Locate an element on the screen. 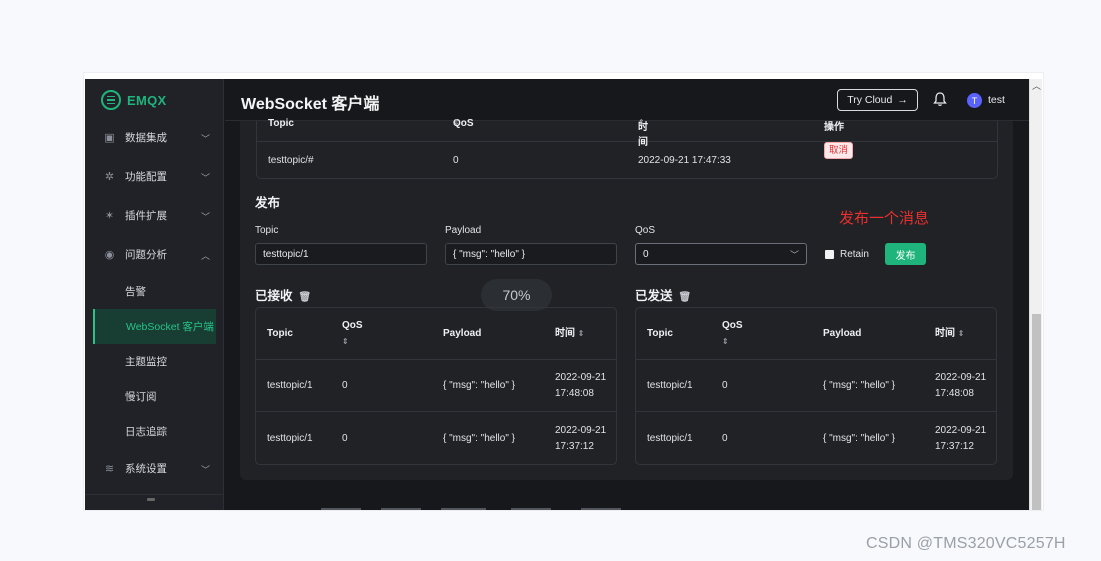 The image size is (1101, 561). emqx-logo-icon is located at coordinates (111, 100).